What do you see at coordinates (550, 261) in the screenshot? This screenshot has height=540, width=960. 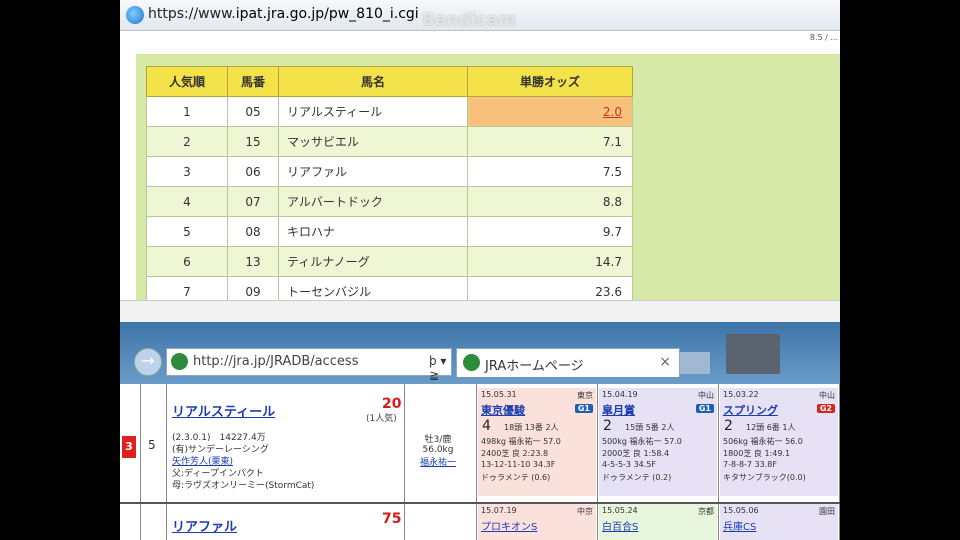 I see `odds-cell: 14.7` at bounding box center [550, 261].